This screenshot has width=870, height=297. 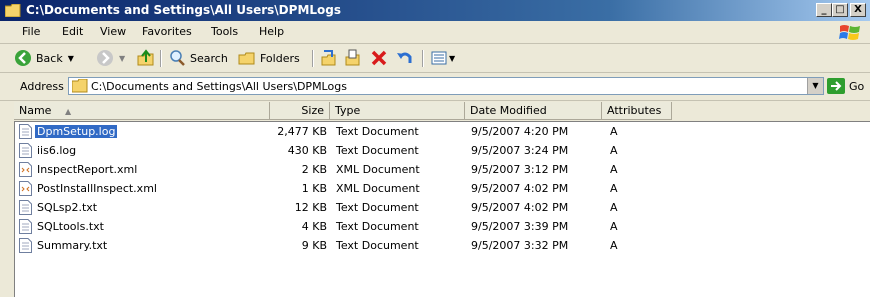 What do you see at coordinates (42, 86) in the screenshot?
I see `address-label: Address` at bounding box center [42, 86].